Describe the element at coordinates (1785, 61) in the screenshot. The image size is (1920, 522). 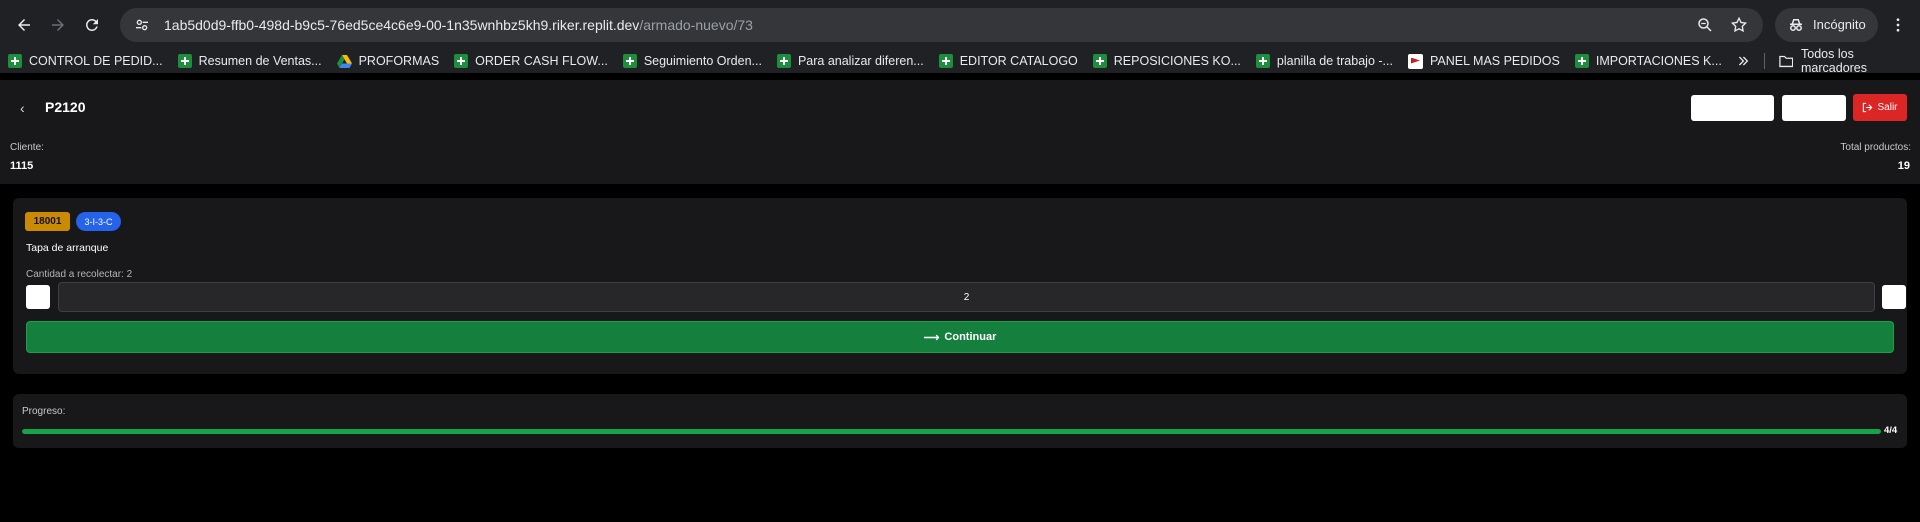
I see `folder-icon` at that location.